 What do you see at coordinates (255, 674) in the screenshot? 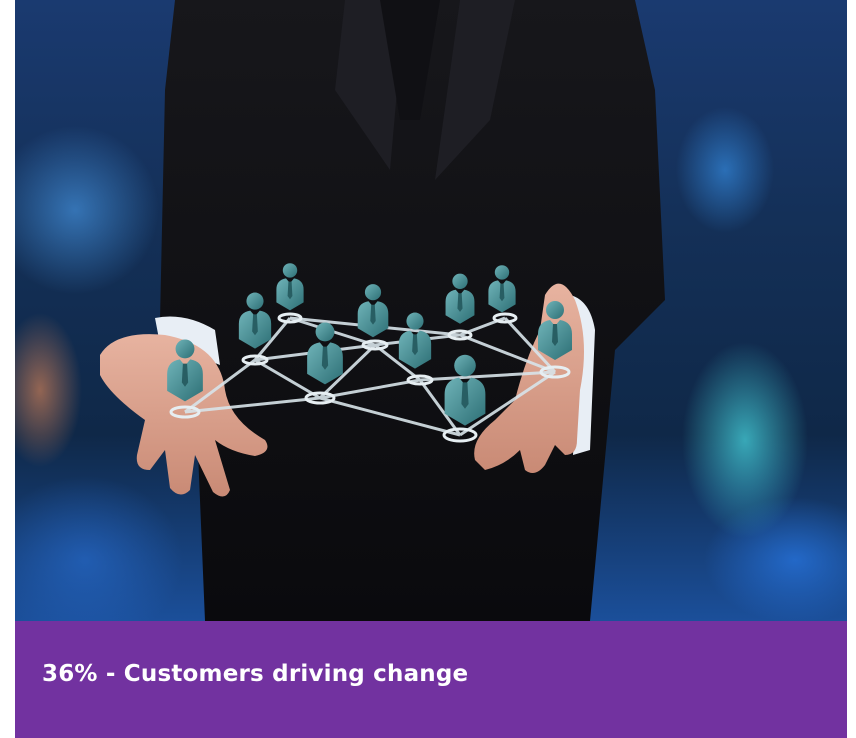
I see `caption-text: 36% - Customers driving change` at bounding box center [255, 674].